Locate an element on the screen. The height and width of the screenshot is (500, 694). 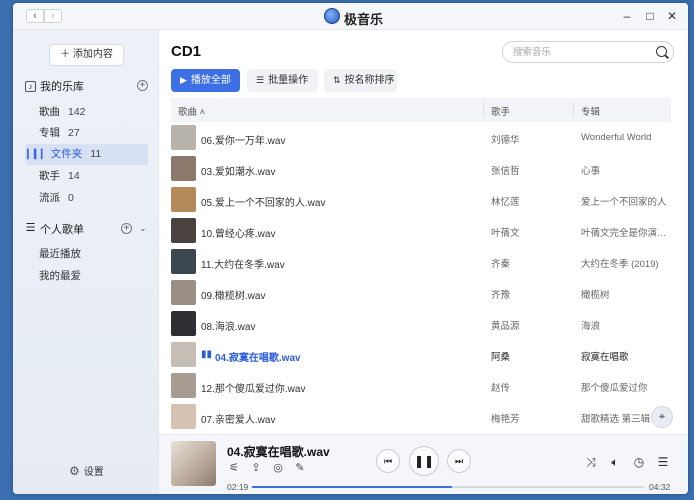
song-artist: 林忆莲 is located at coordinates (505, 201).